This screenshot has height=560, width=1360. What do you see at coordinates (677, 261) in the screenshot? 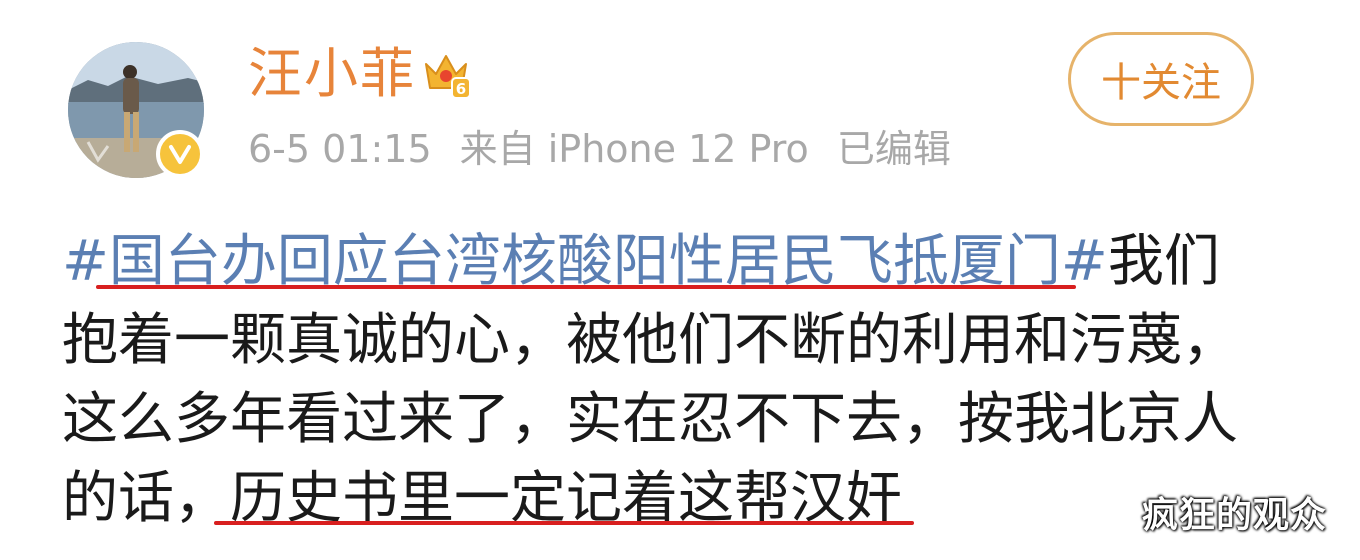
I see `post-line-1: #国台办回应台湾核酸阳性居民飞抵厦门#我们` at bounding box center [677, 261].